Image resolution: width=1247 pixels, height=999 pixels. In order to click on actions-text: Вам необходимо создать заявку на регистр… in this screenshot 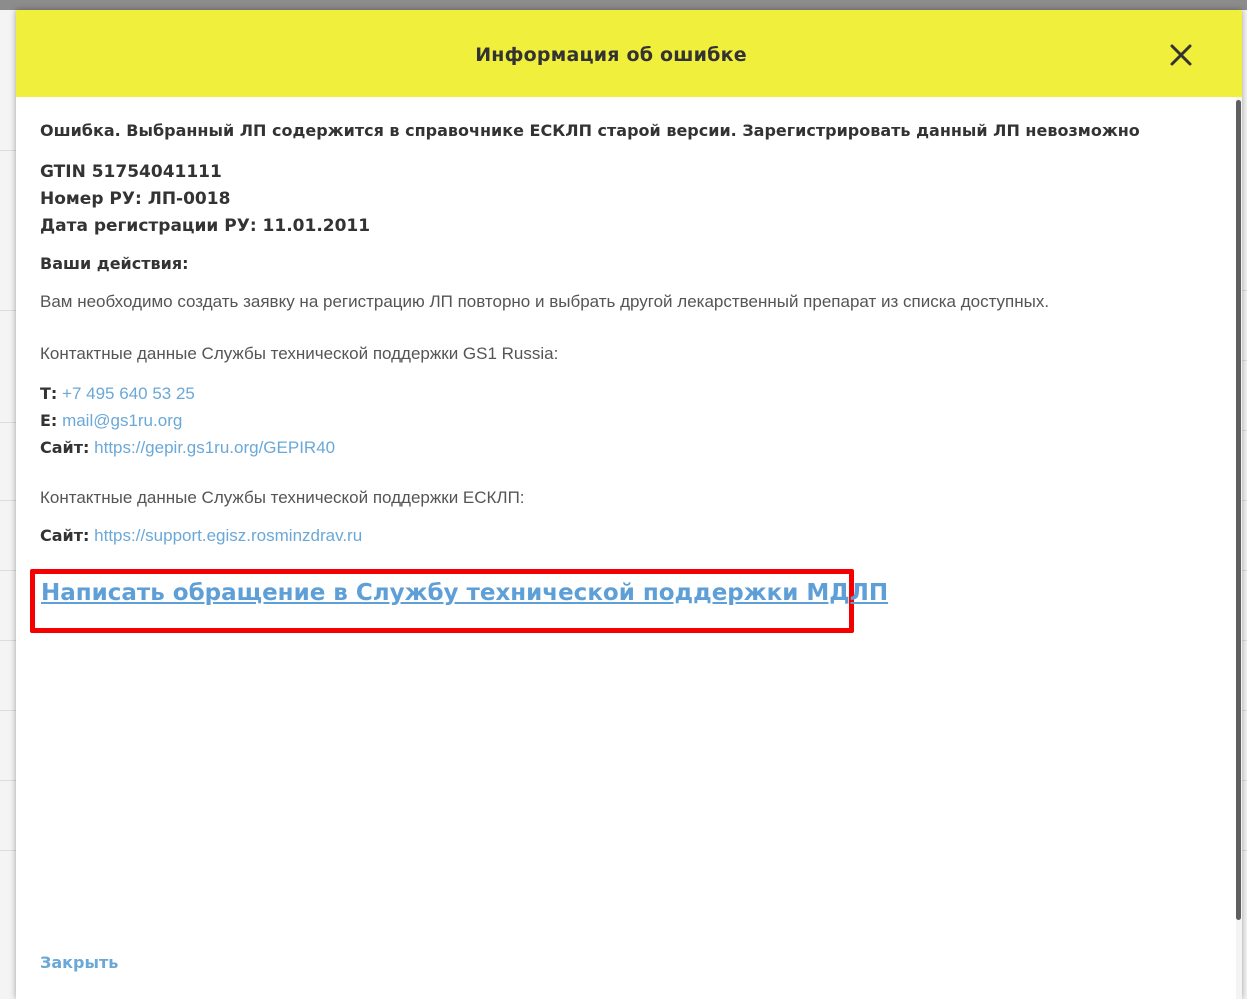, I will do `click(545, 301)`.